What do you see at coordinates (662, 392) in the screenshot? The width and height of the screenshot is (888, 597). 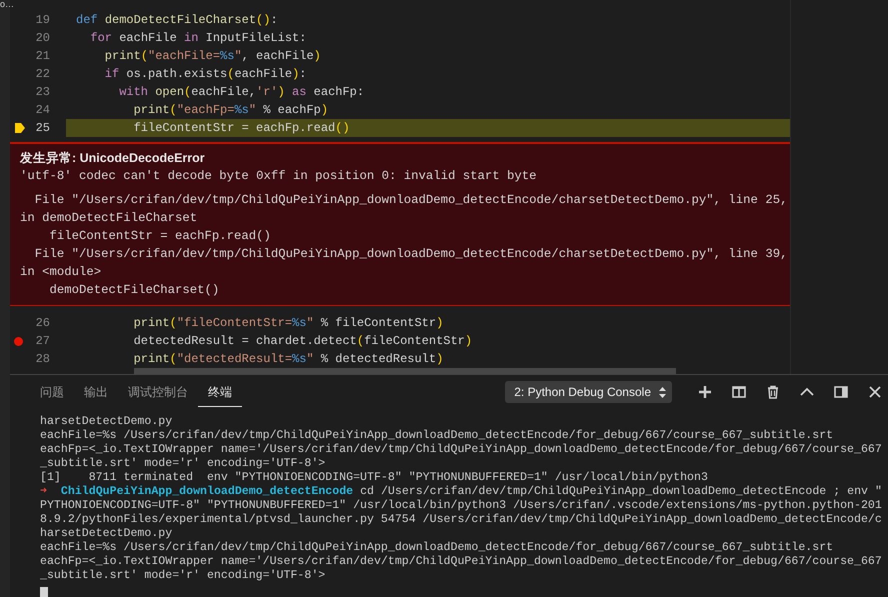 I see `caret-icon` at bounding box center [662, 392].